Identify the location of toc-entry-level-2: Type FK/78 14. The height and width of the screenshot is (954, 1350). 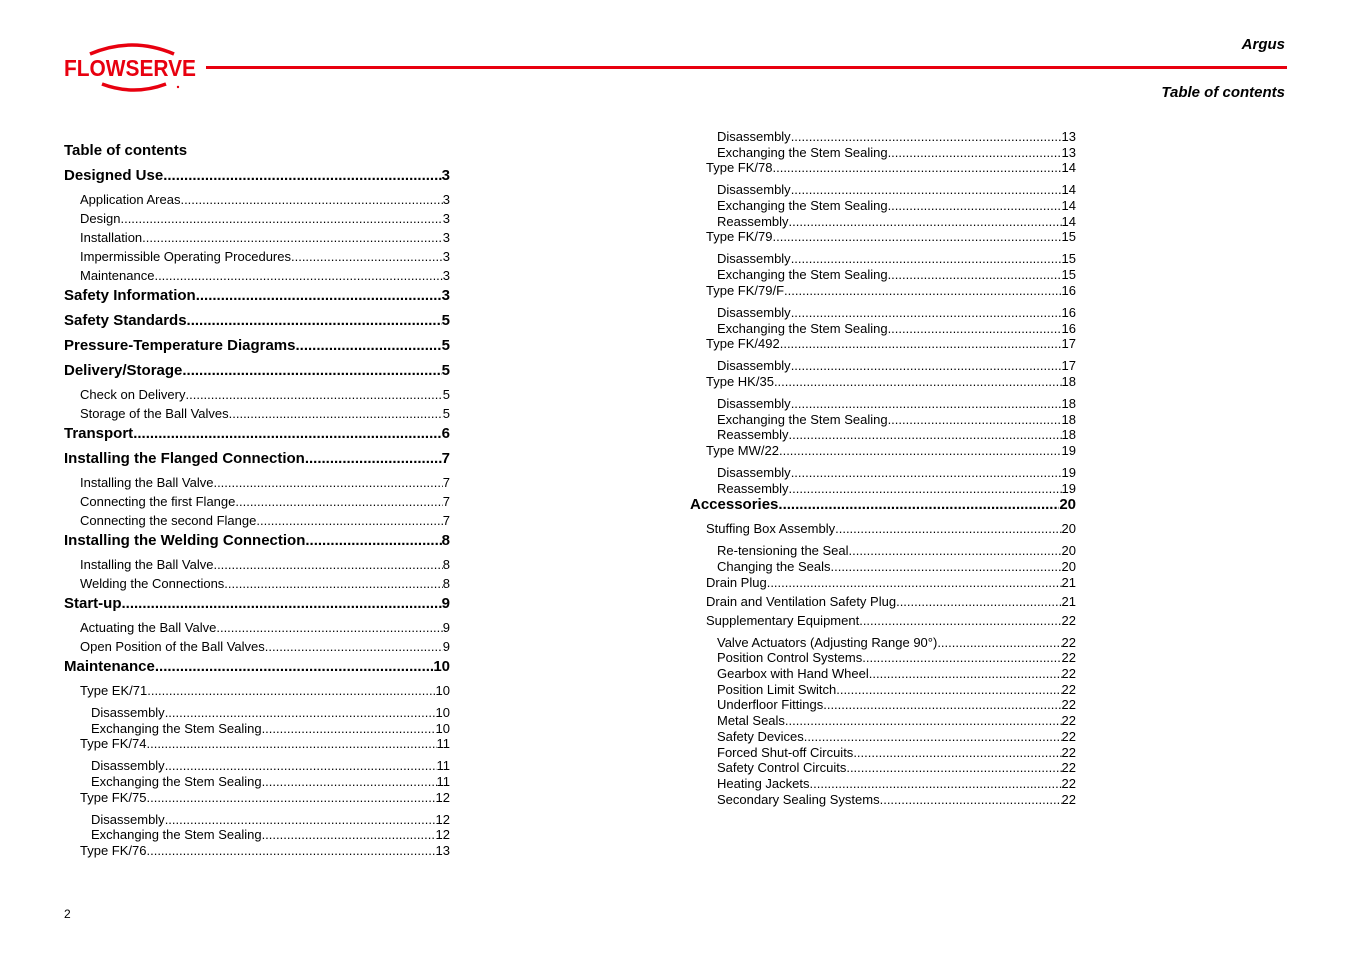
(883, 169).